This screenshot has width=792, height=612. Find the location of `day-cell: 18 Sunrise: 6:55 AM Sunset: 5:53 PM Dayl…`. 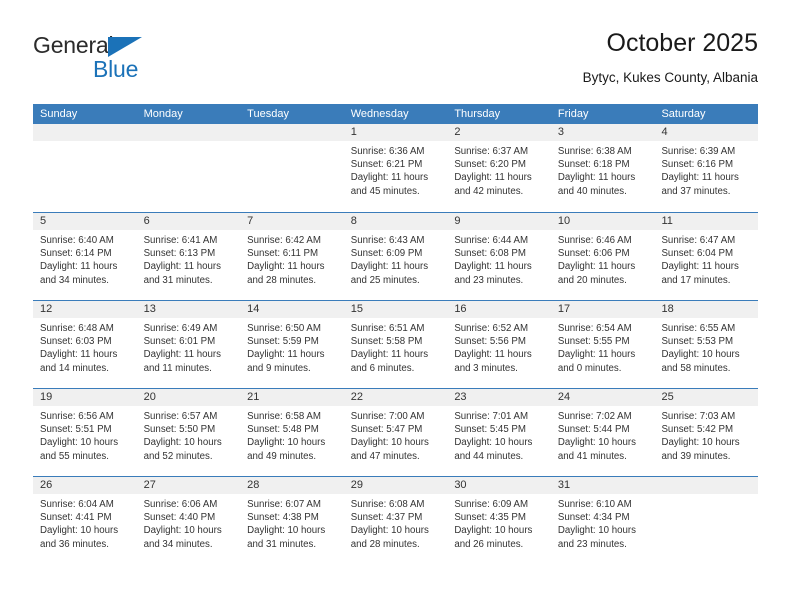

day-cell: 18 Sunrise: 6:55 AM Sunset: 5:53 PM Dayl… is located at coordinates (706, 344).